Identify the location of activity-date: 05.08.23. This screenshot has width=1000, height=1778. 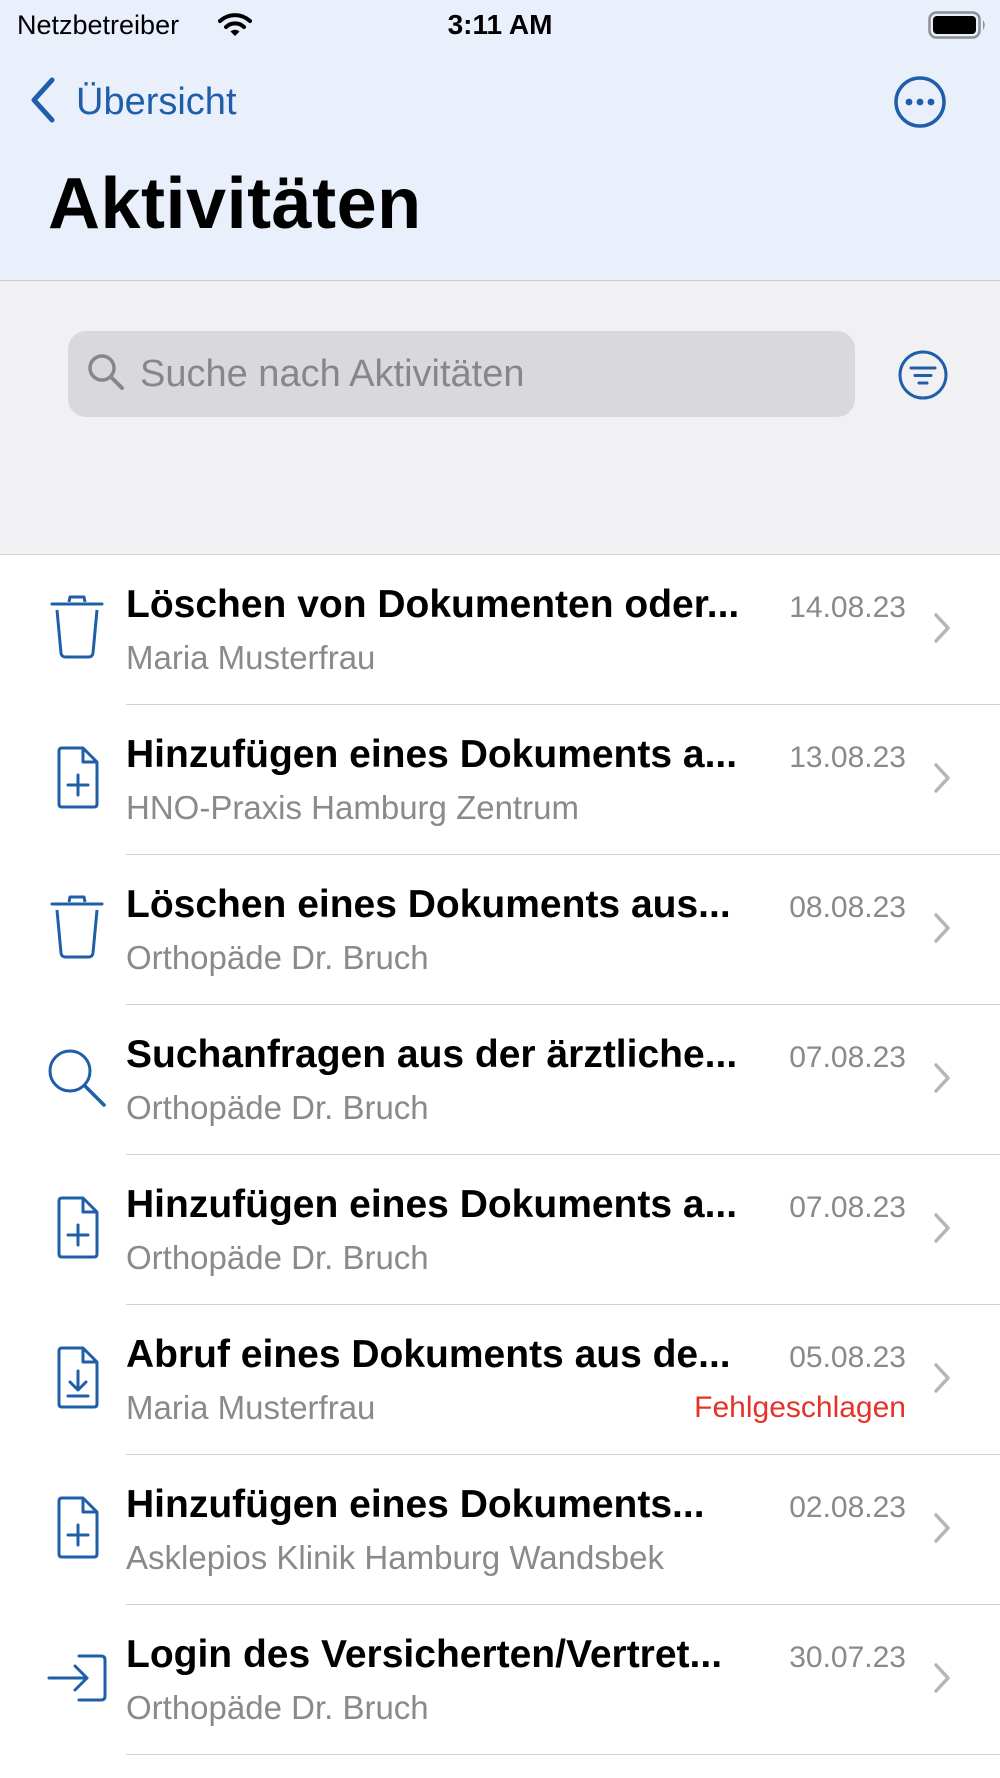
(847, 1357).